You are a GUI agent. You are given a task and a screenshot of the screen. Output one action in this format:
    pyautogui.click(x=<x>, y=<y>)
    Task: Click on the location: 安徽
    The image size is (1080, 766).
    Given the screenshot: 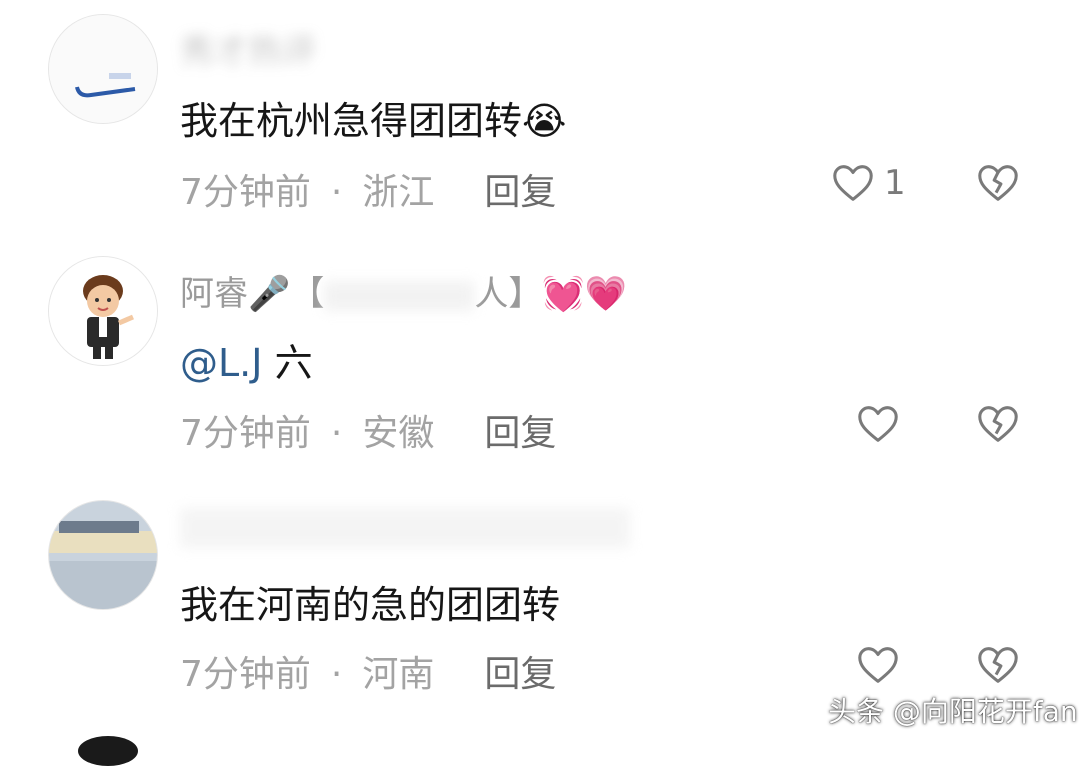 What is the action you would take?
    pyautogui.click(x=398, y=433)
    